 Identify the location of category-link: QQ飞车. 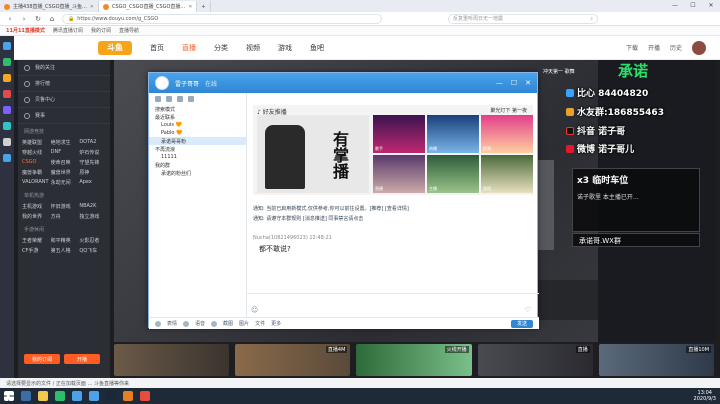
(92, 250).